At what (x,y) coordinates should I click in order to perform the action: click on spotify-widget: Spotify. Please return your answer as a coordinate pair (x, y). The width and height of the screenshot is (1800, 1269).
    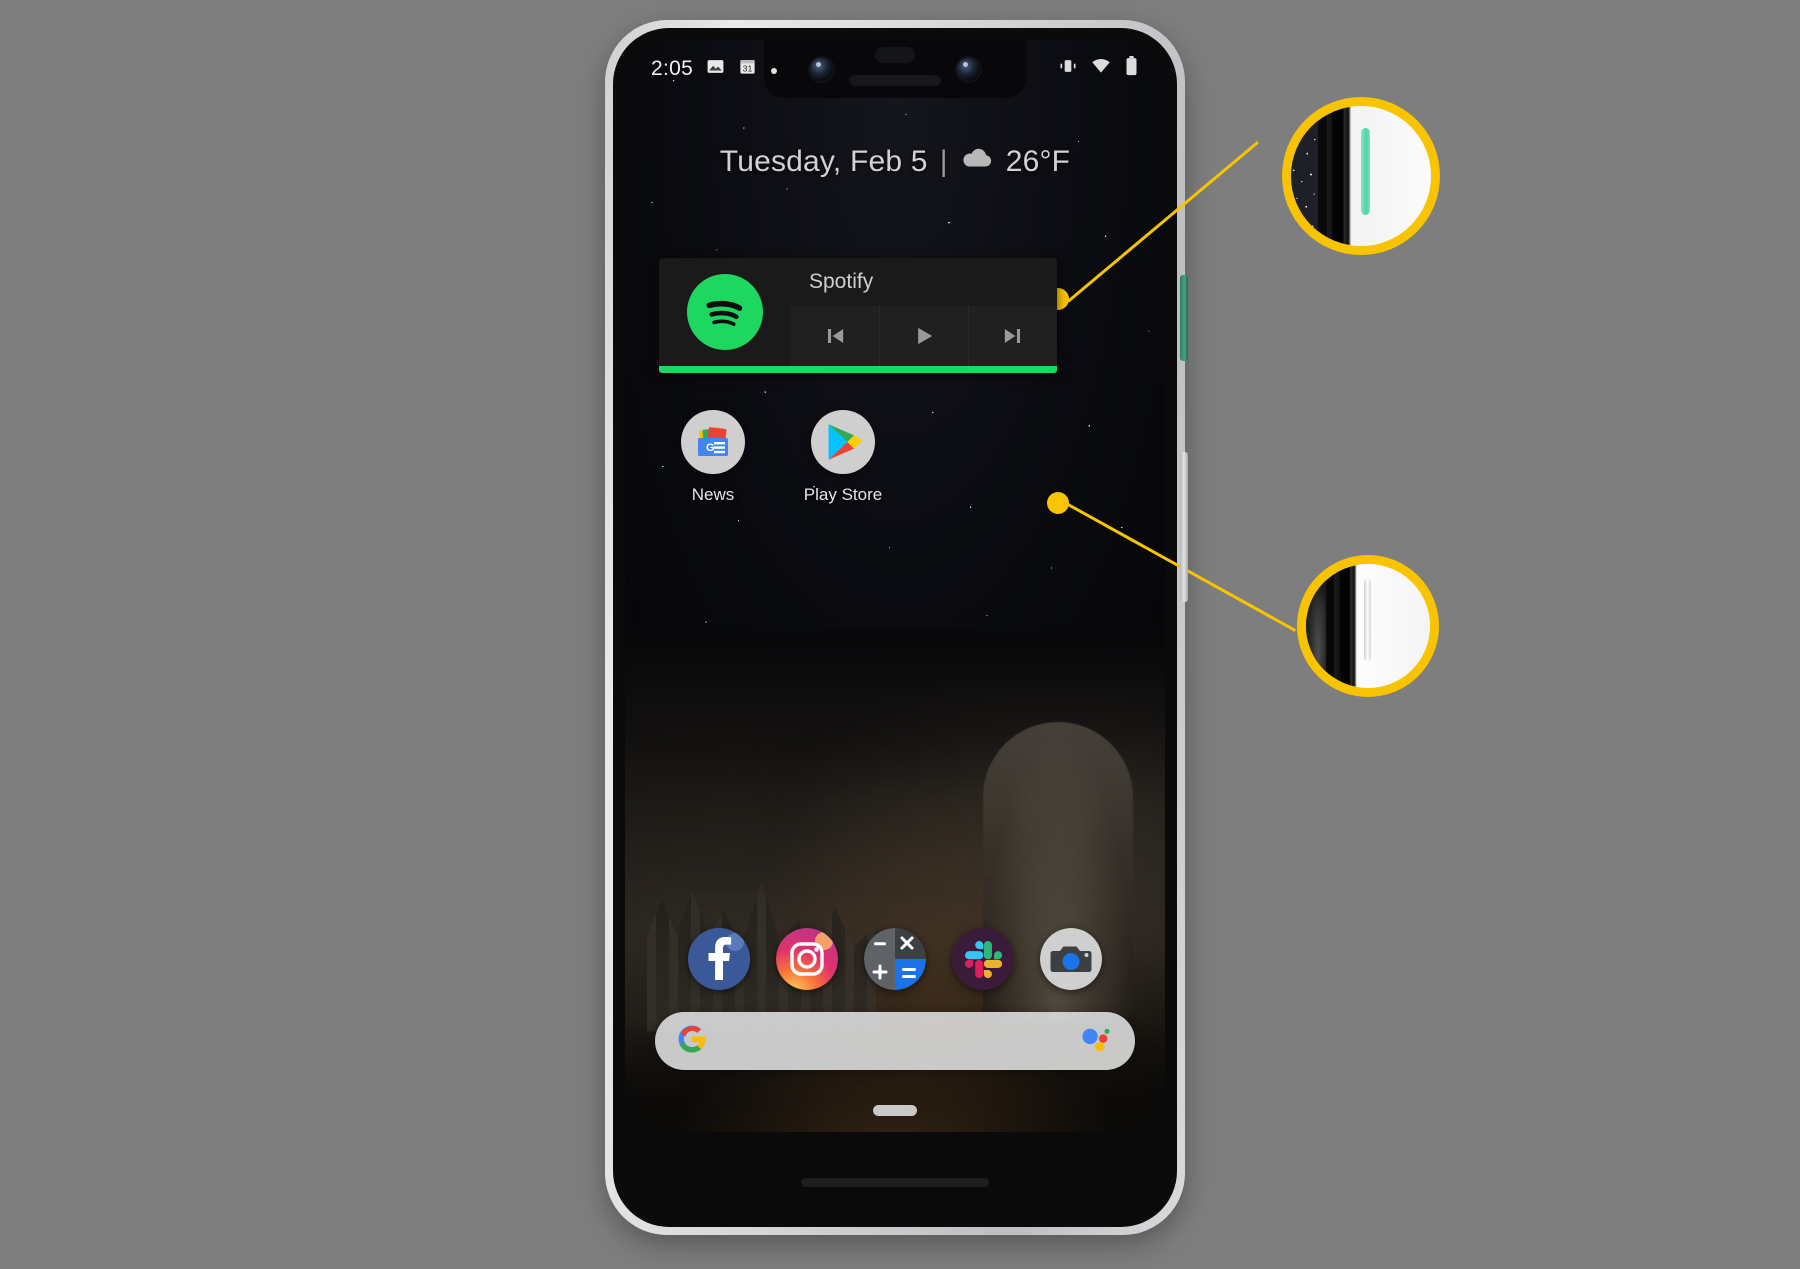
    Looking at the image, I should click on (858, 315).